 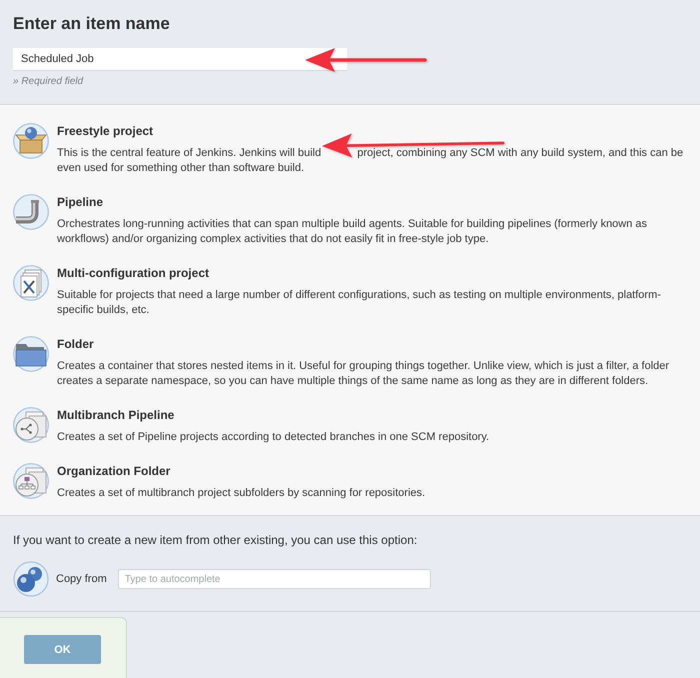 What do you see at coordinates (31, 579) in the screenshot?
I see `spheres-icon` at bounding box center [31, 579].